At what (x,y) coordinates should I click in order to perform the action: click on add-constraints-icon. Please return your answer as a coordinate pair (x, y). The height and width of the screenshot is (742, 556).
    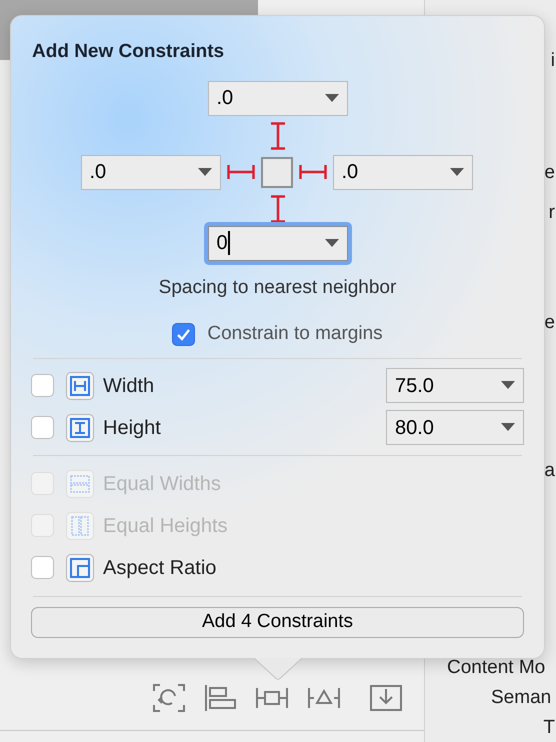
    Looking at the image, I should click on (272, 698).